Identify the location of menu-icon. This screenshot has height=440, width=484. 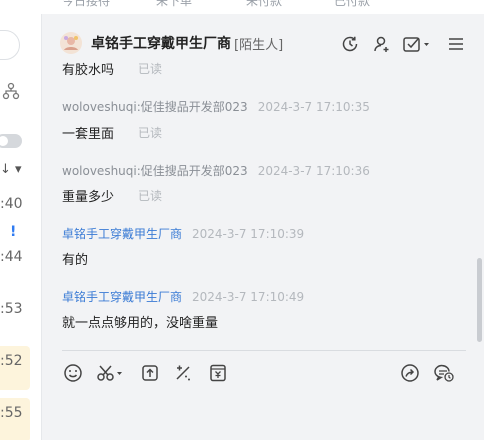
(456, 44).